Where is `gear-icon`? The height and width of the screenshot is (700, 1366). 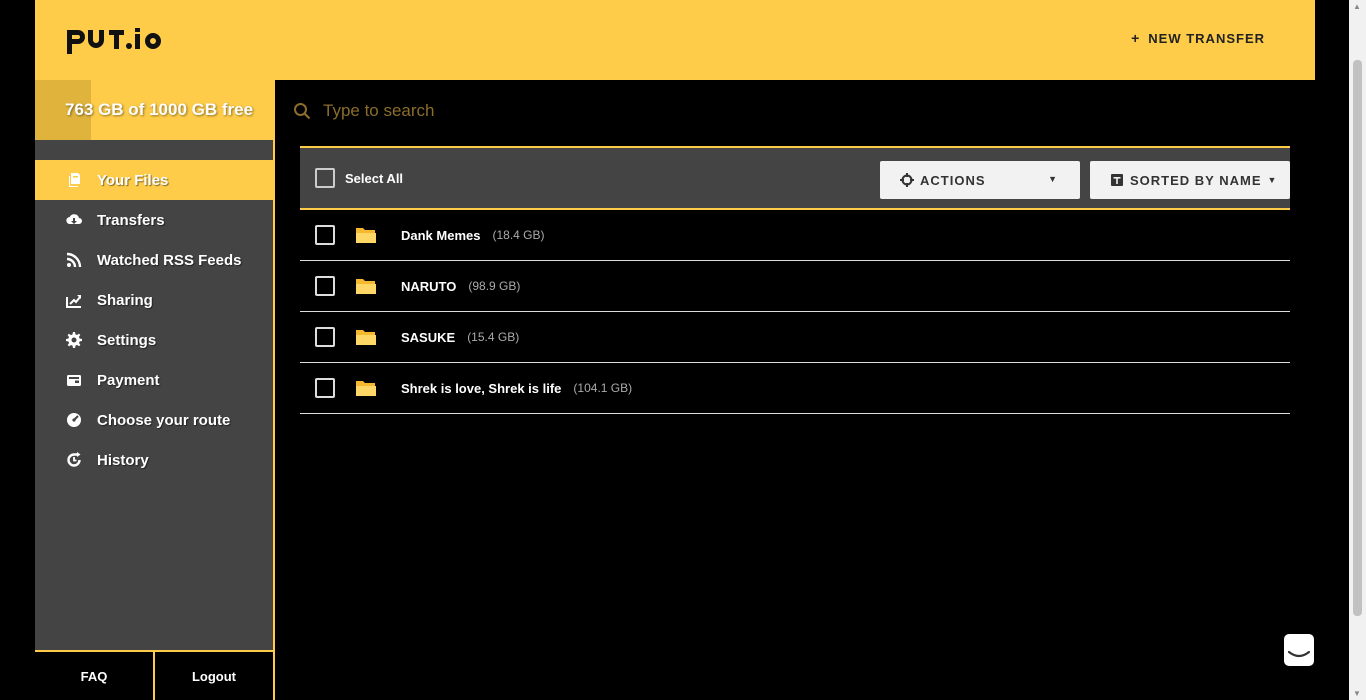
gear-icon is located at coordinates (74, 340).